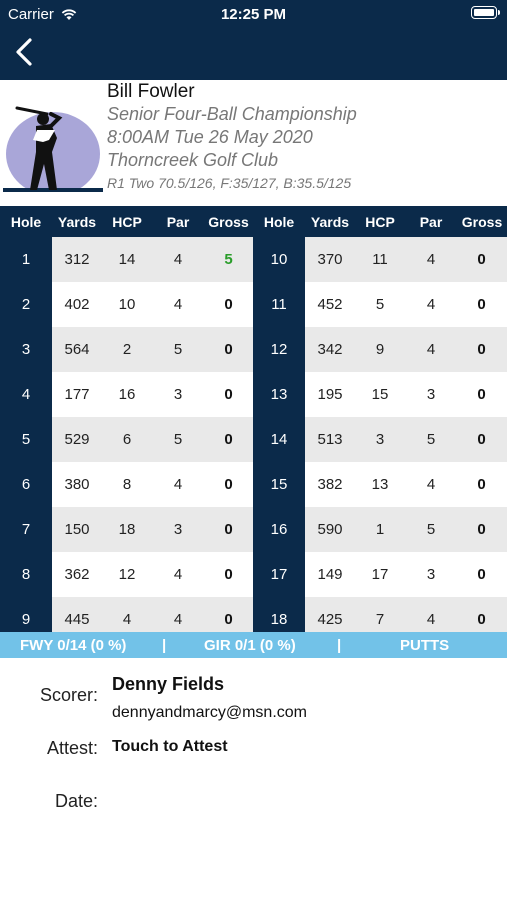 Image resolution: width=507 pixels, height=900 pixels. I want to click on club-name: Thorncreek Golf Club, so click(193, 160).